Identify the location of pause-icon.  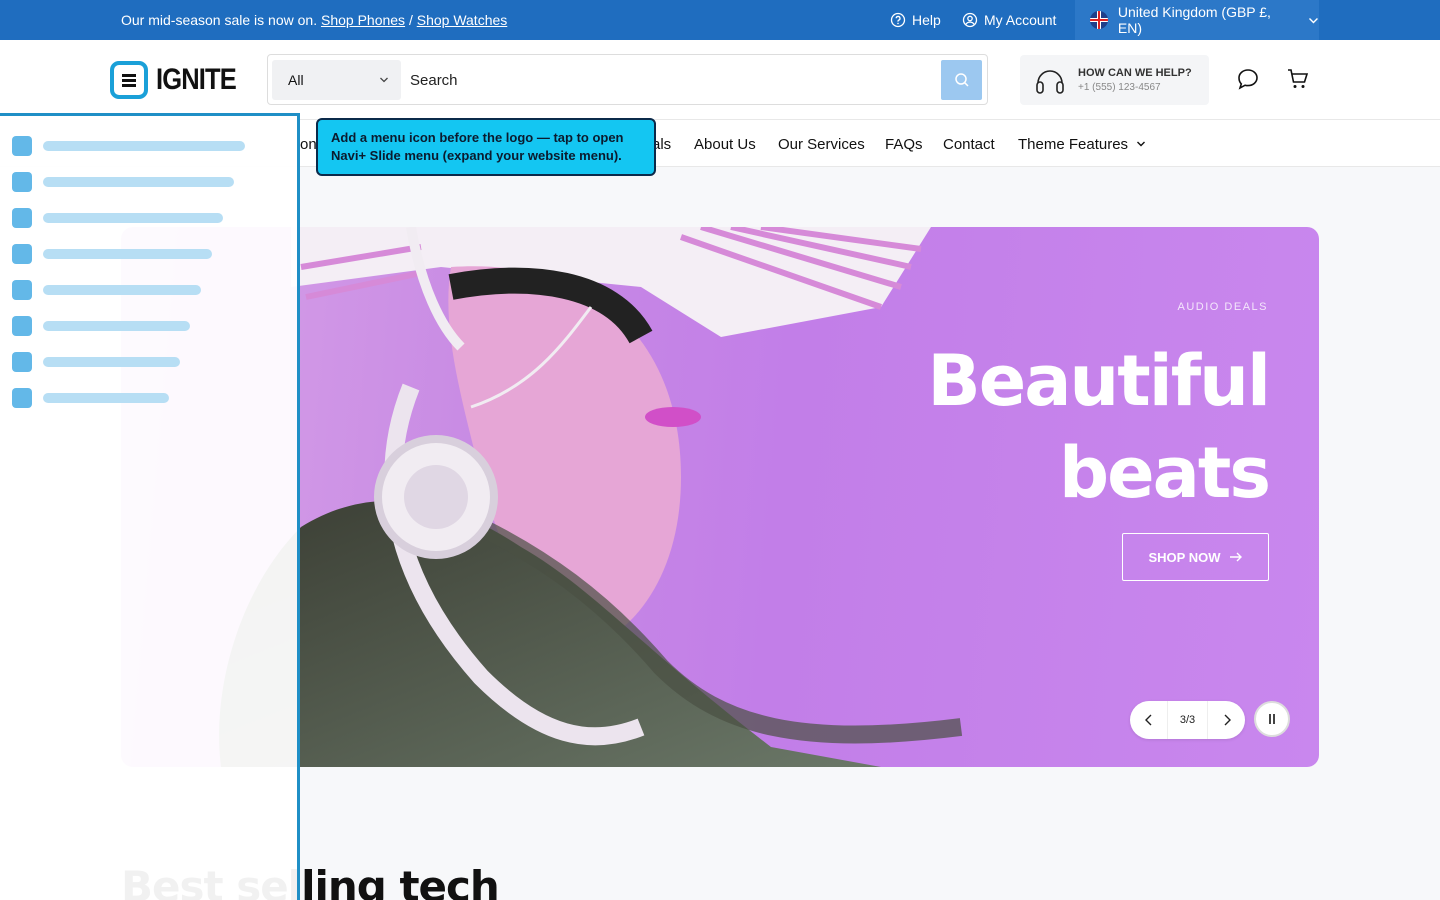
(1272, 719).